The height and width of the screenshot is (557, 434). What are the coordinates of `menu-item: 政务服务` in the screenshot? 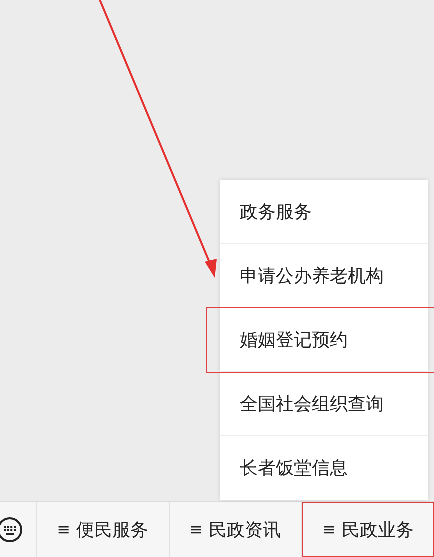 It's located at (324, 212).